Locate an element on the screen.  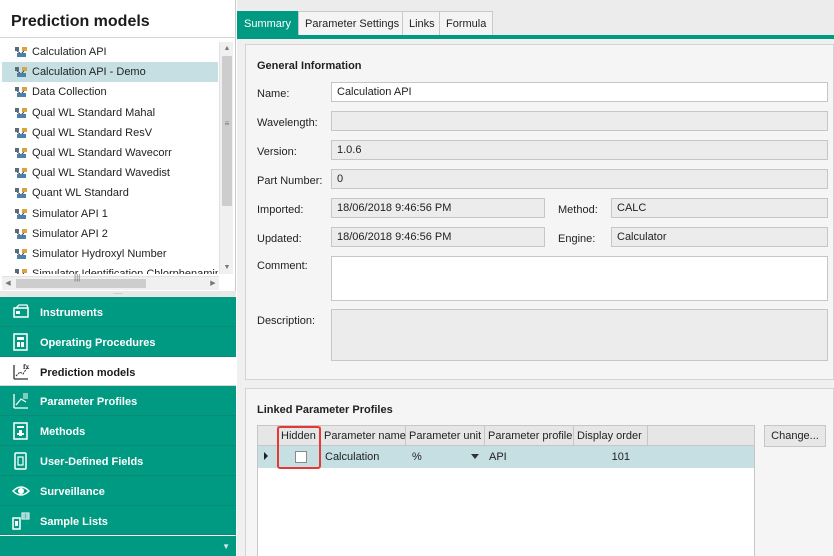
vertical-scrollbar: ▲ ≡ ▼ is located at coordinates (226, 158).